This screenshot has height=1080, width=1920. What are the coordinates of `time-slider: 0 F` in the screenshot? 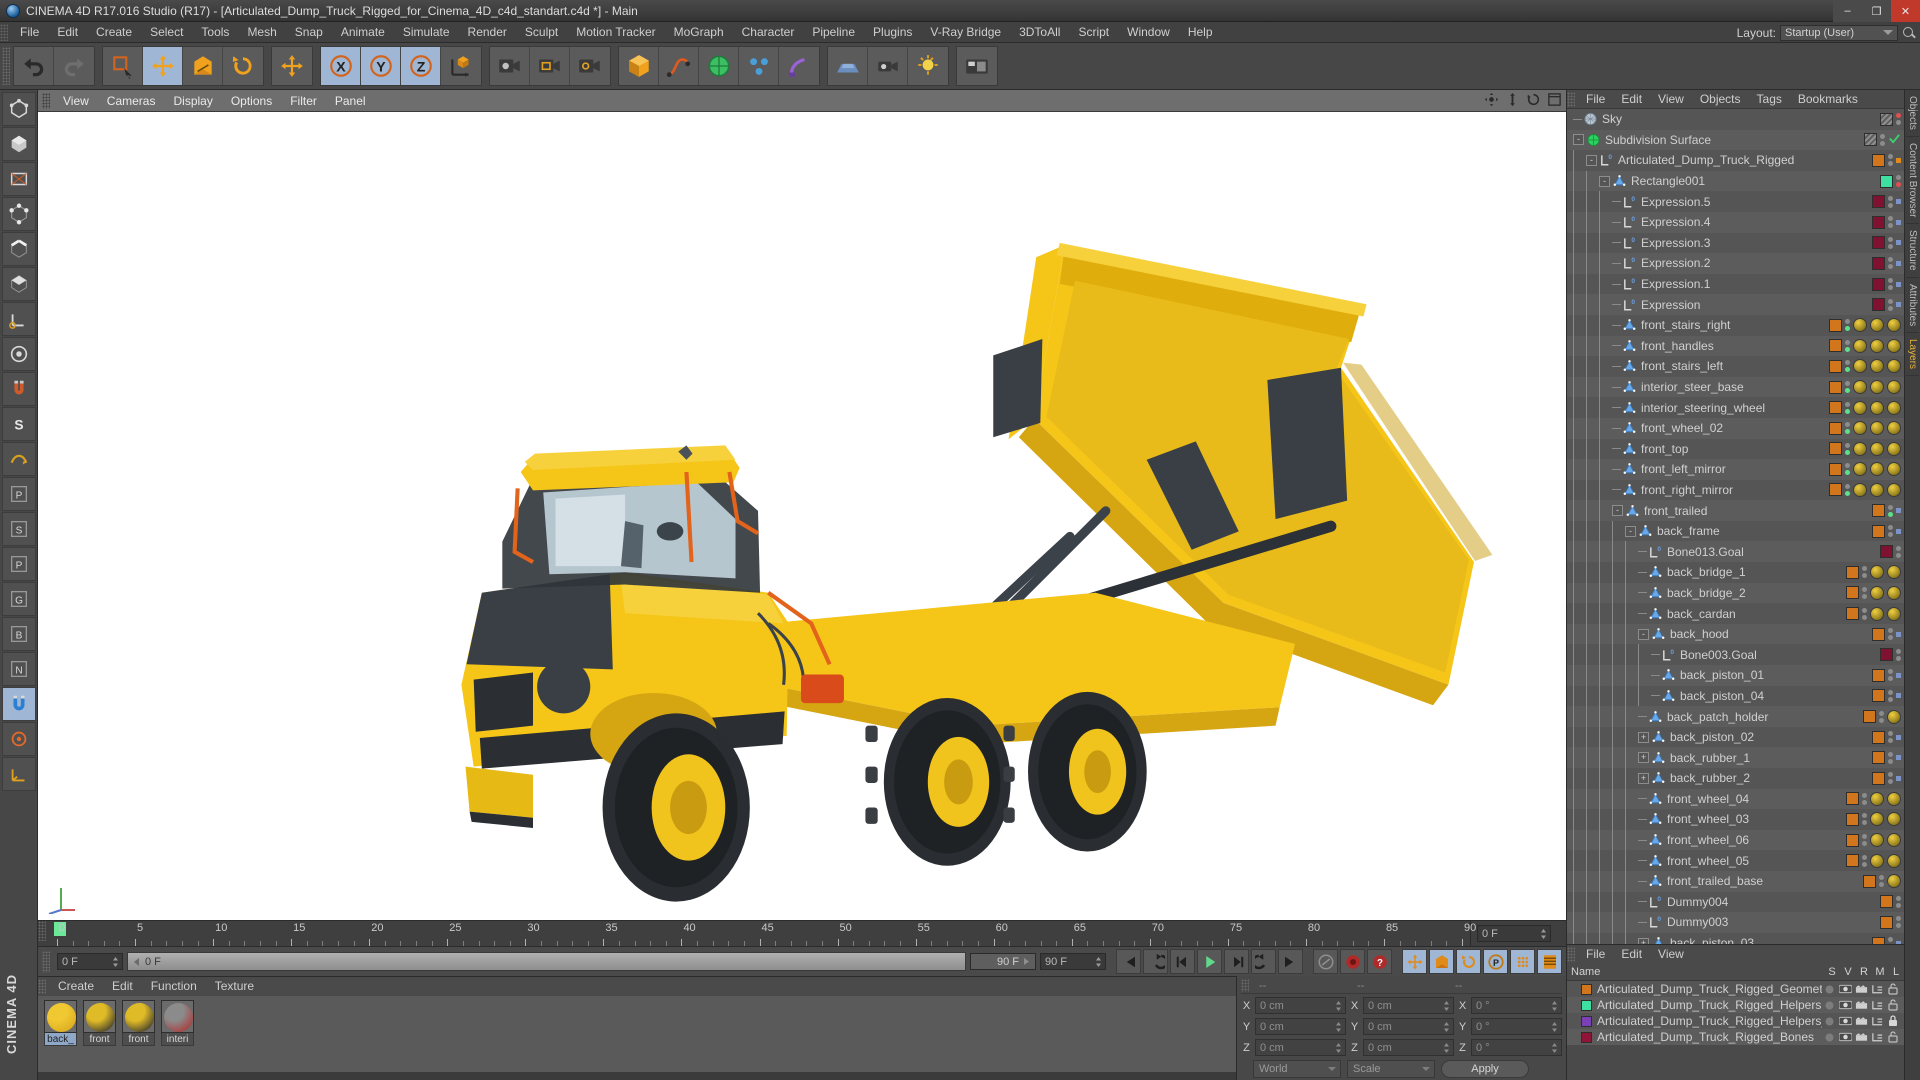 It's located at (546, 961).